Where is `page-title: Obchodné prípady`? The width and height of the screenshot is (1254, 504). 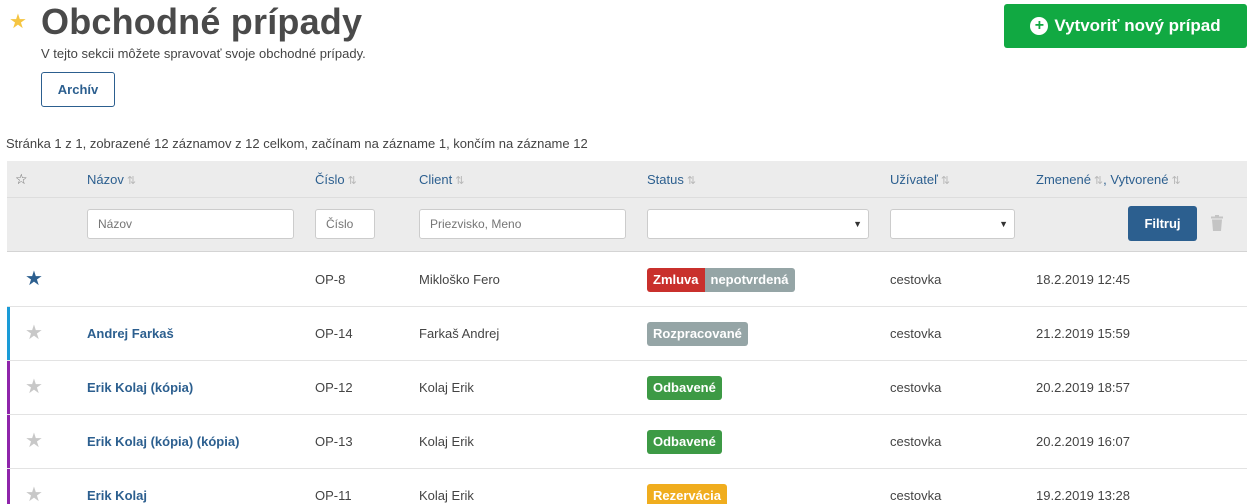 page-title: Obchodné prípady is located at coordinates (202, 21).